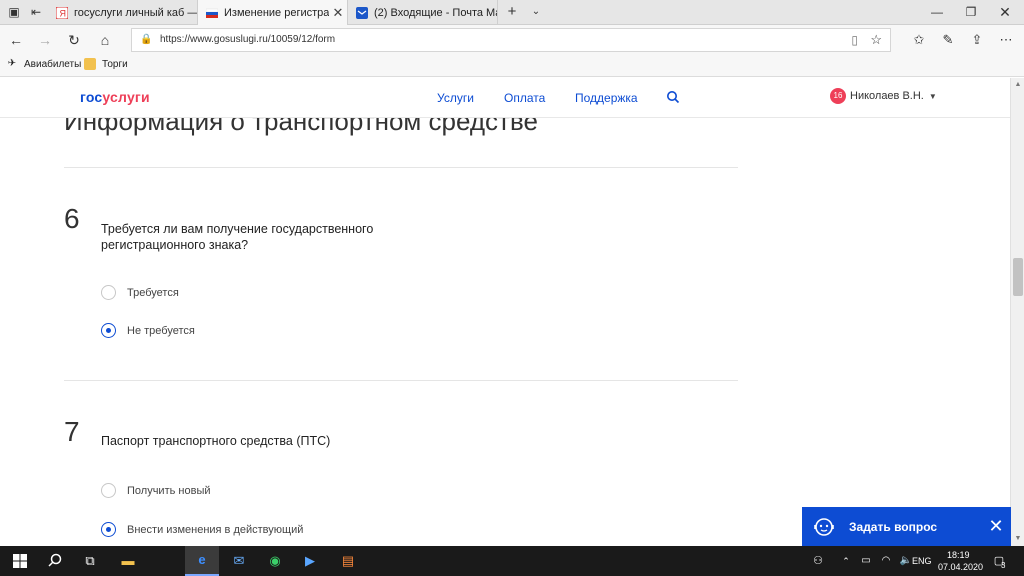 This screenshot has height=576, width=1024. I want to click on windows-start-icon, so click(20, 561).